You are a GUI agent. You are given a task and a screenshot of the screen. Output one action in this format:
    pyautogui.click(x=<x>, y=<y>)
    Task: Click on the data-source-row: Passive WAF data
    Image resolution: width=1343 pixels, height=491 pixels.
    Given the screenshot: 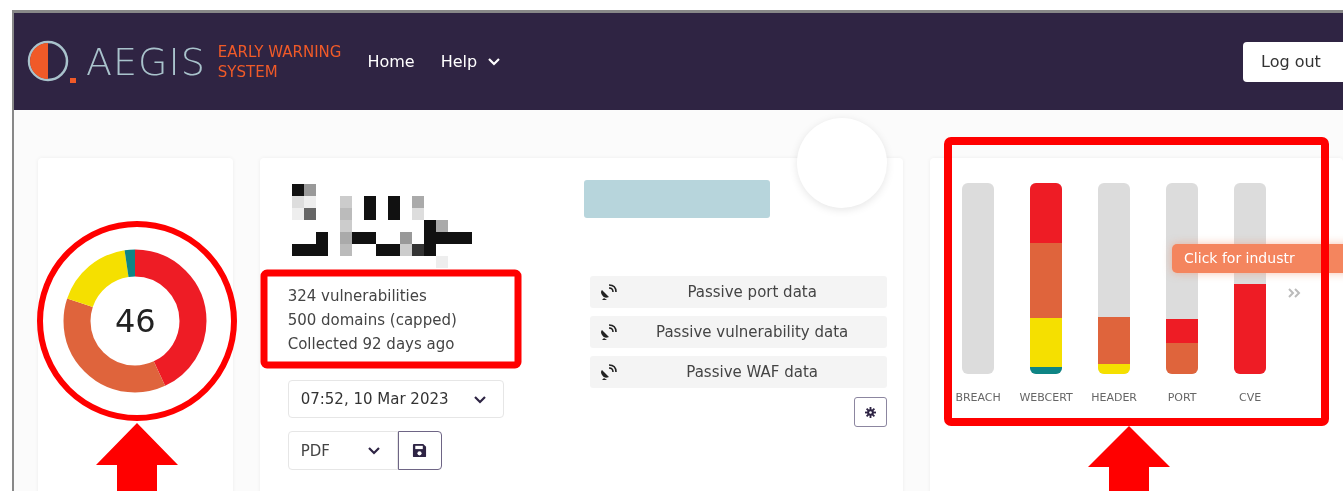 What is the action you would take?
    pyautogui.click(x=738, y=372)
    